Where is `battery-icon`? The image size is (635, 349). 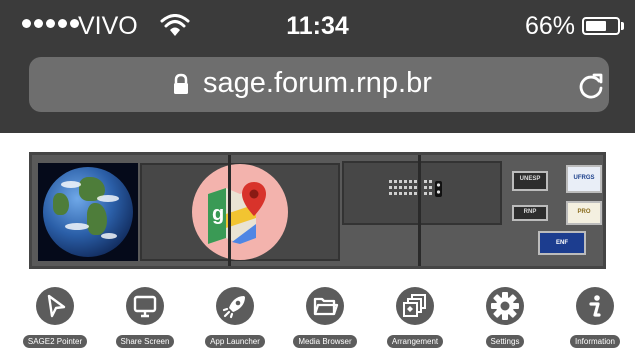
battery-icon is located at coordinates (601, 26).